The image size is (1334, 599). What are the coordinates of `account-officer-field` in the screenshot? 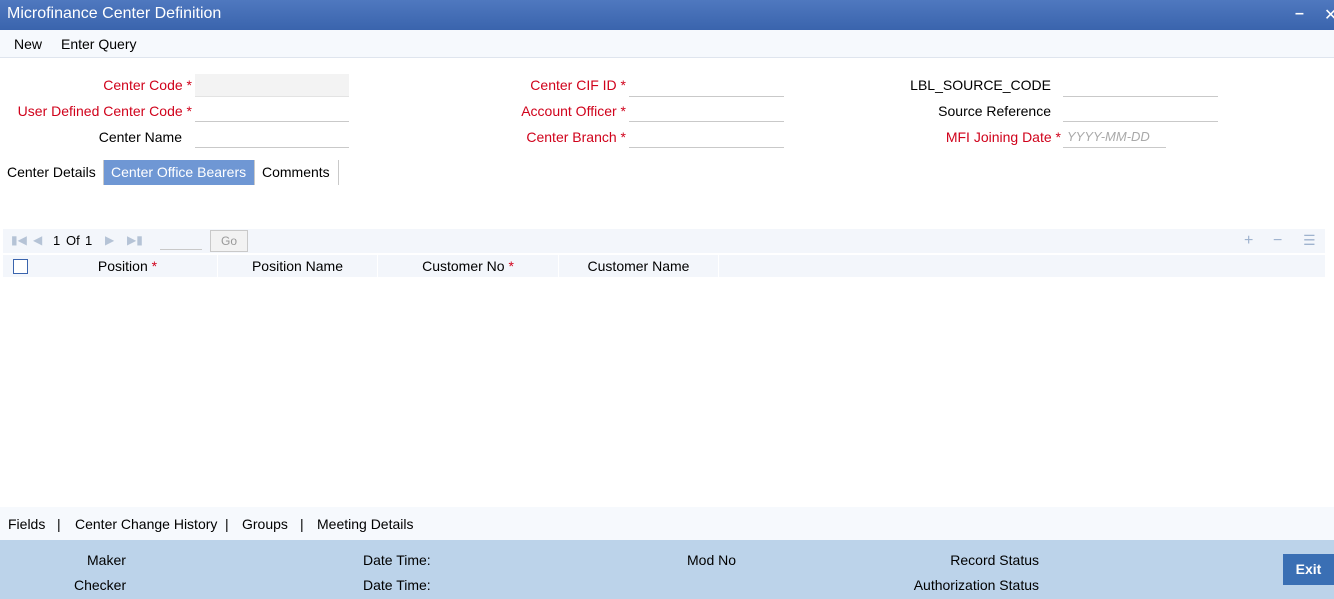 It's located at (706, 110).